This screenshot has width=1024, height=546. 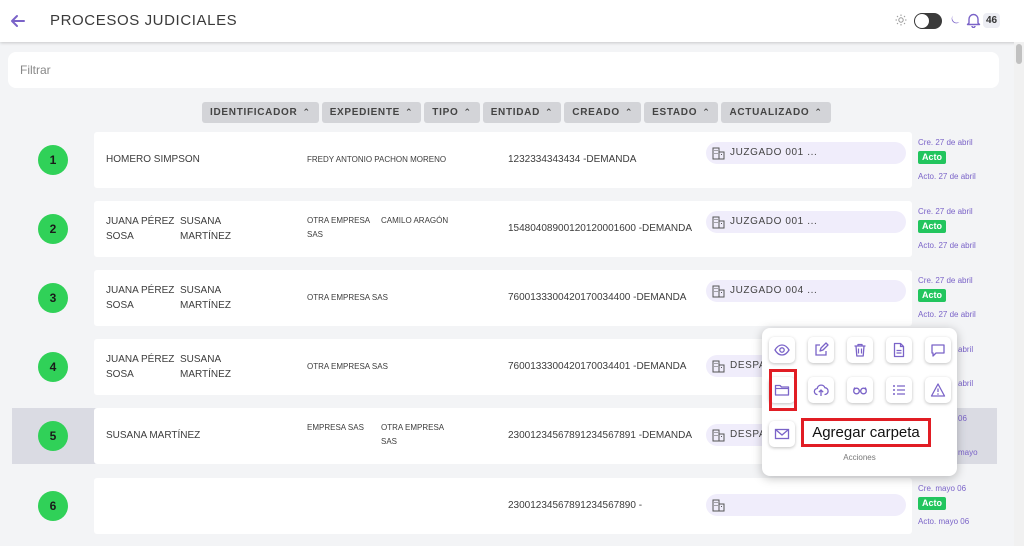 What do you see at coordinates (783, 390) in the screenshot?
I see `folder-highlight-box` at bounding box center [783, 390].